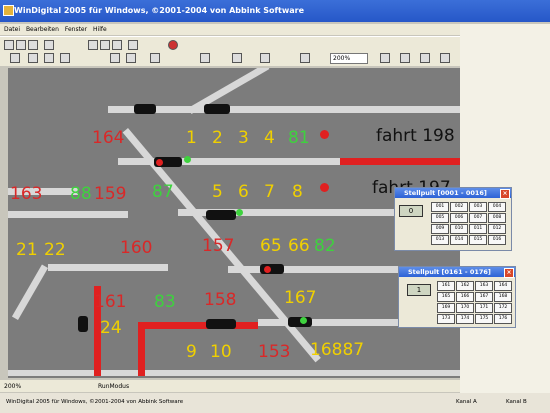 The height and width of the screenshot is (413, 550). Describe the element at coordinates (205, 58) in the screenshot. I see `tool-5-icon` at that location.